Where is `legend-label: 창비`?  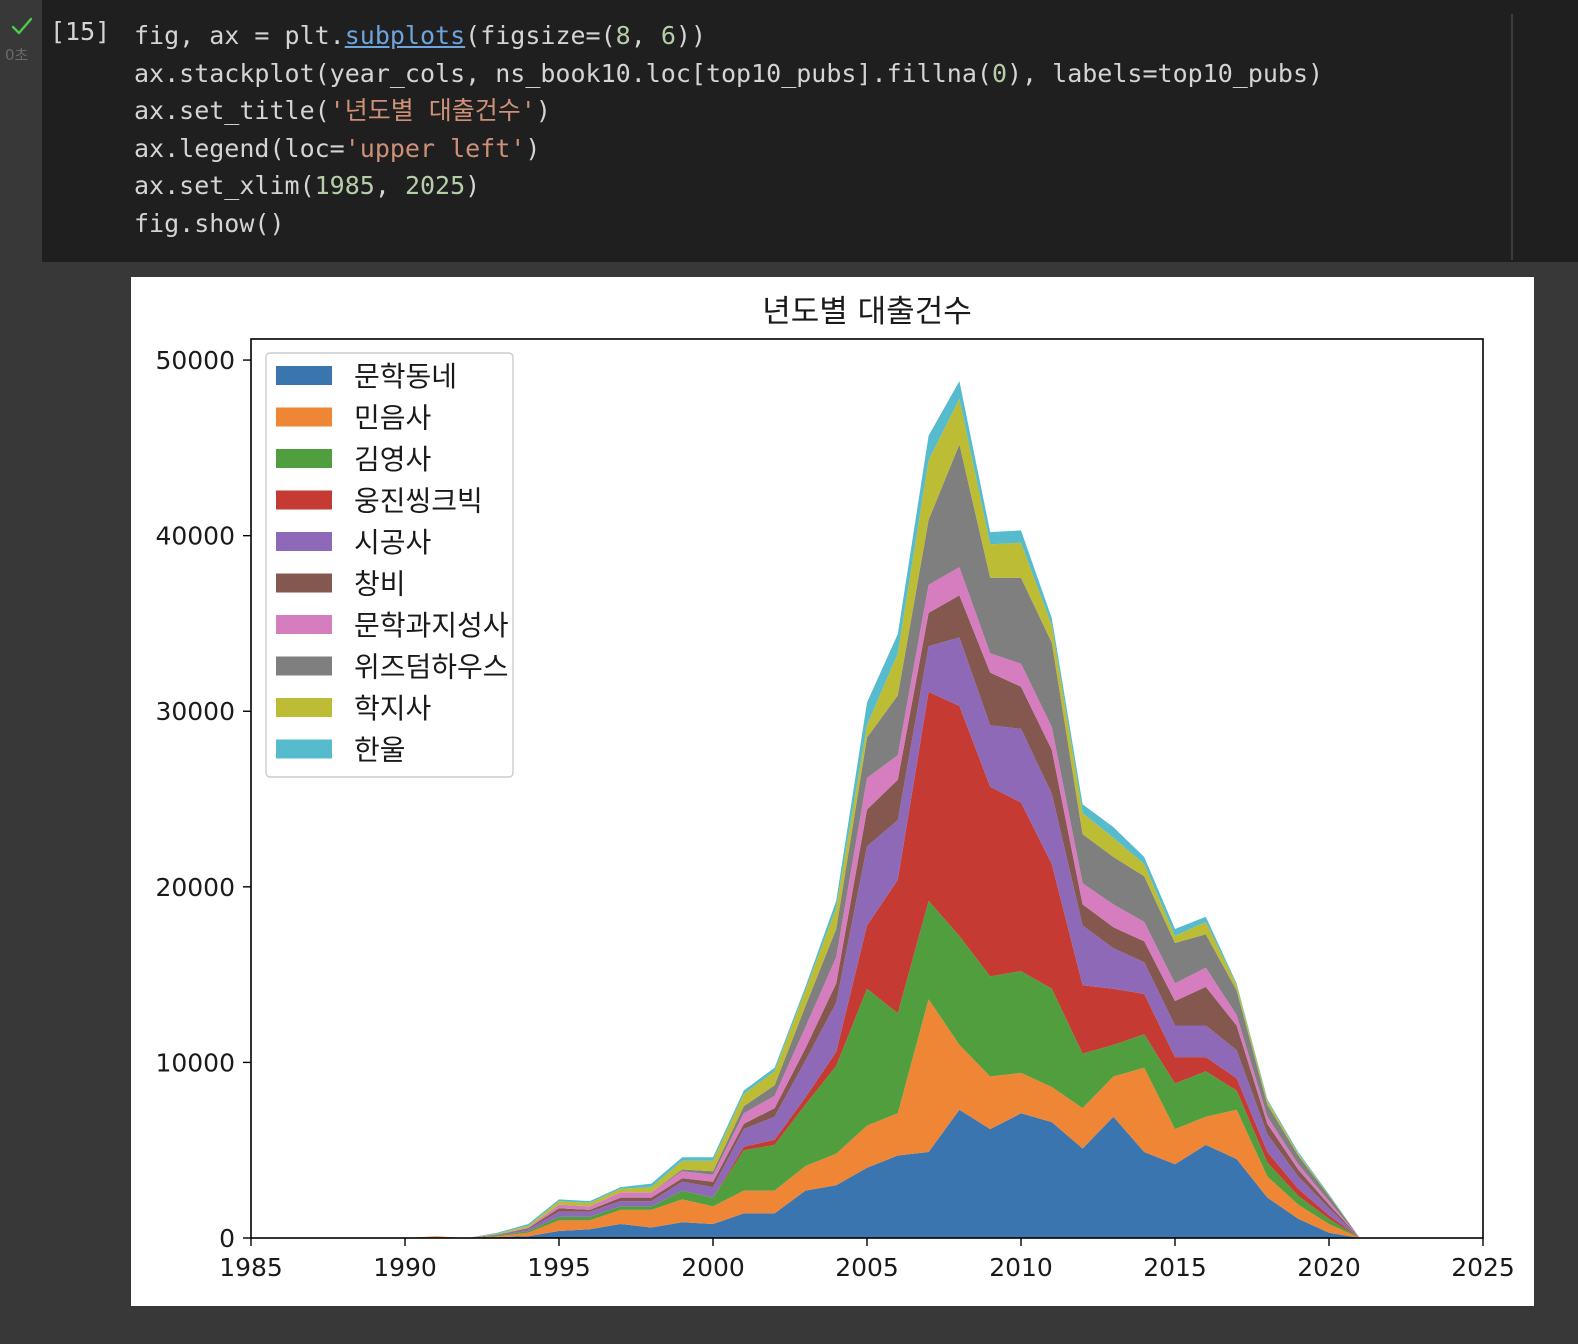 legend-label: 창비 is located at coordinates (380, 584).